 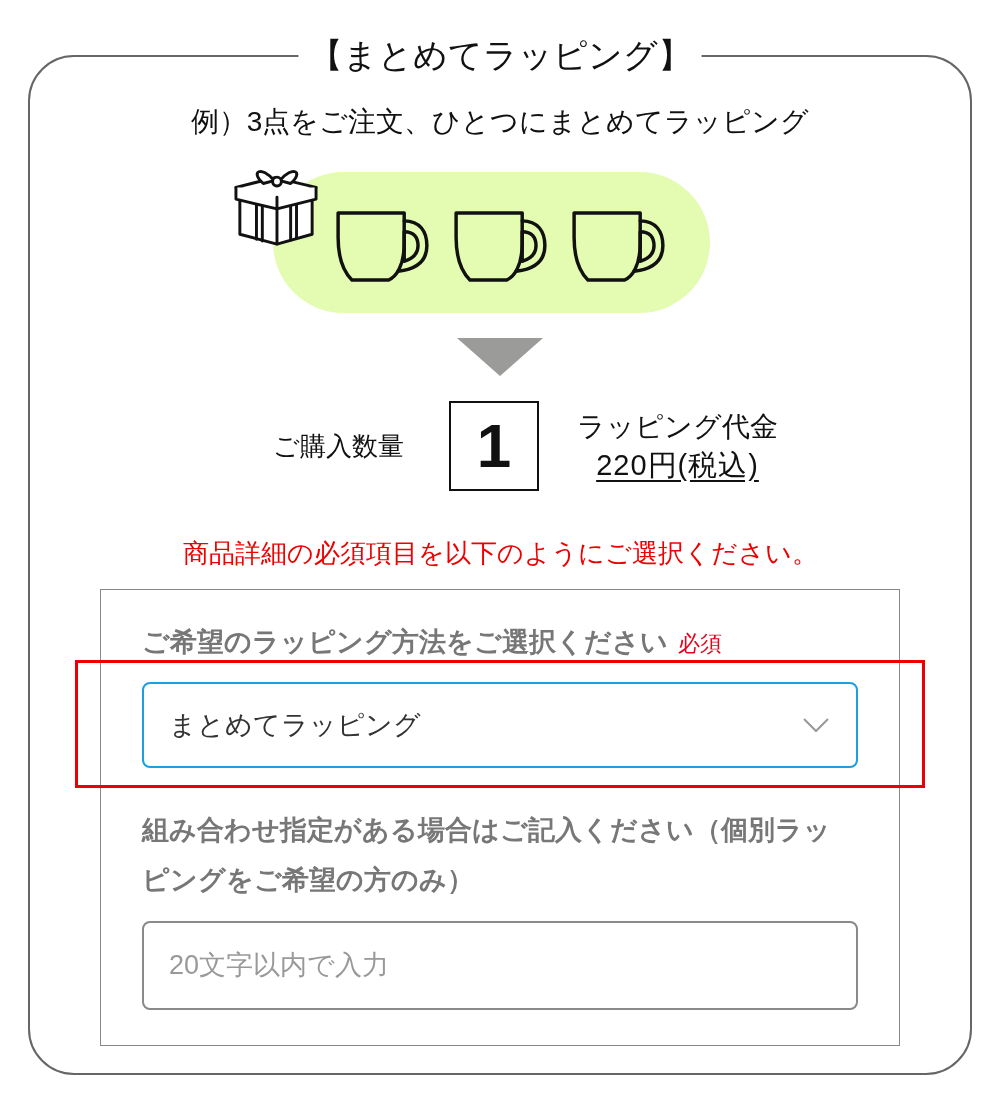 What do you see at coordinates (500, 725) in the screenshot?
I see `wrapping-method-select: まとめてラッピング` at bounding box center [500, 725].